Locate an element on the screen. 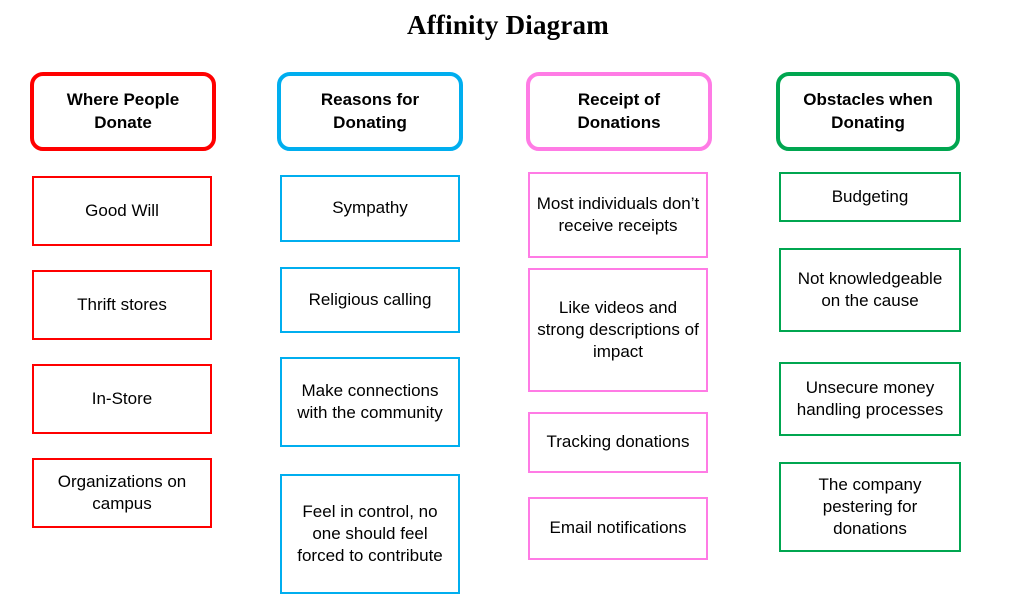 This screenshot has width=1016, height=605. column-header-label: Obstacles when Donating is located at coordinates (868, 111).